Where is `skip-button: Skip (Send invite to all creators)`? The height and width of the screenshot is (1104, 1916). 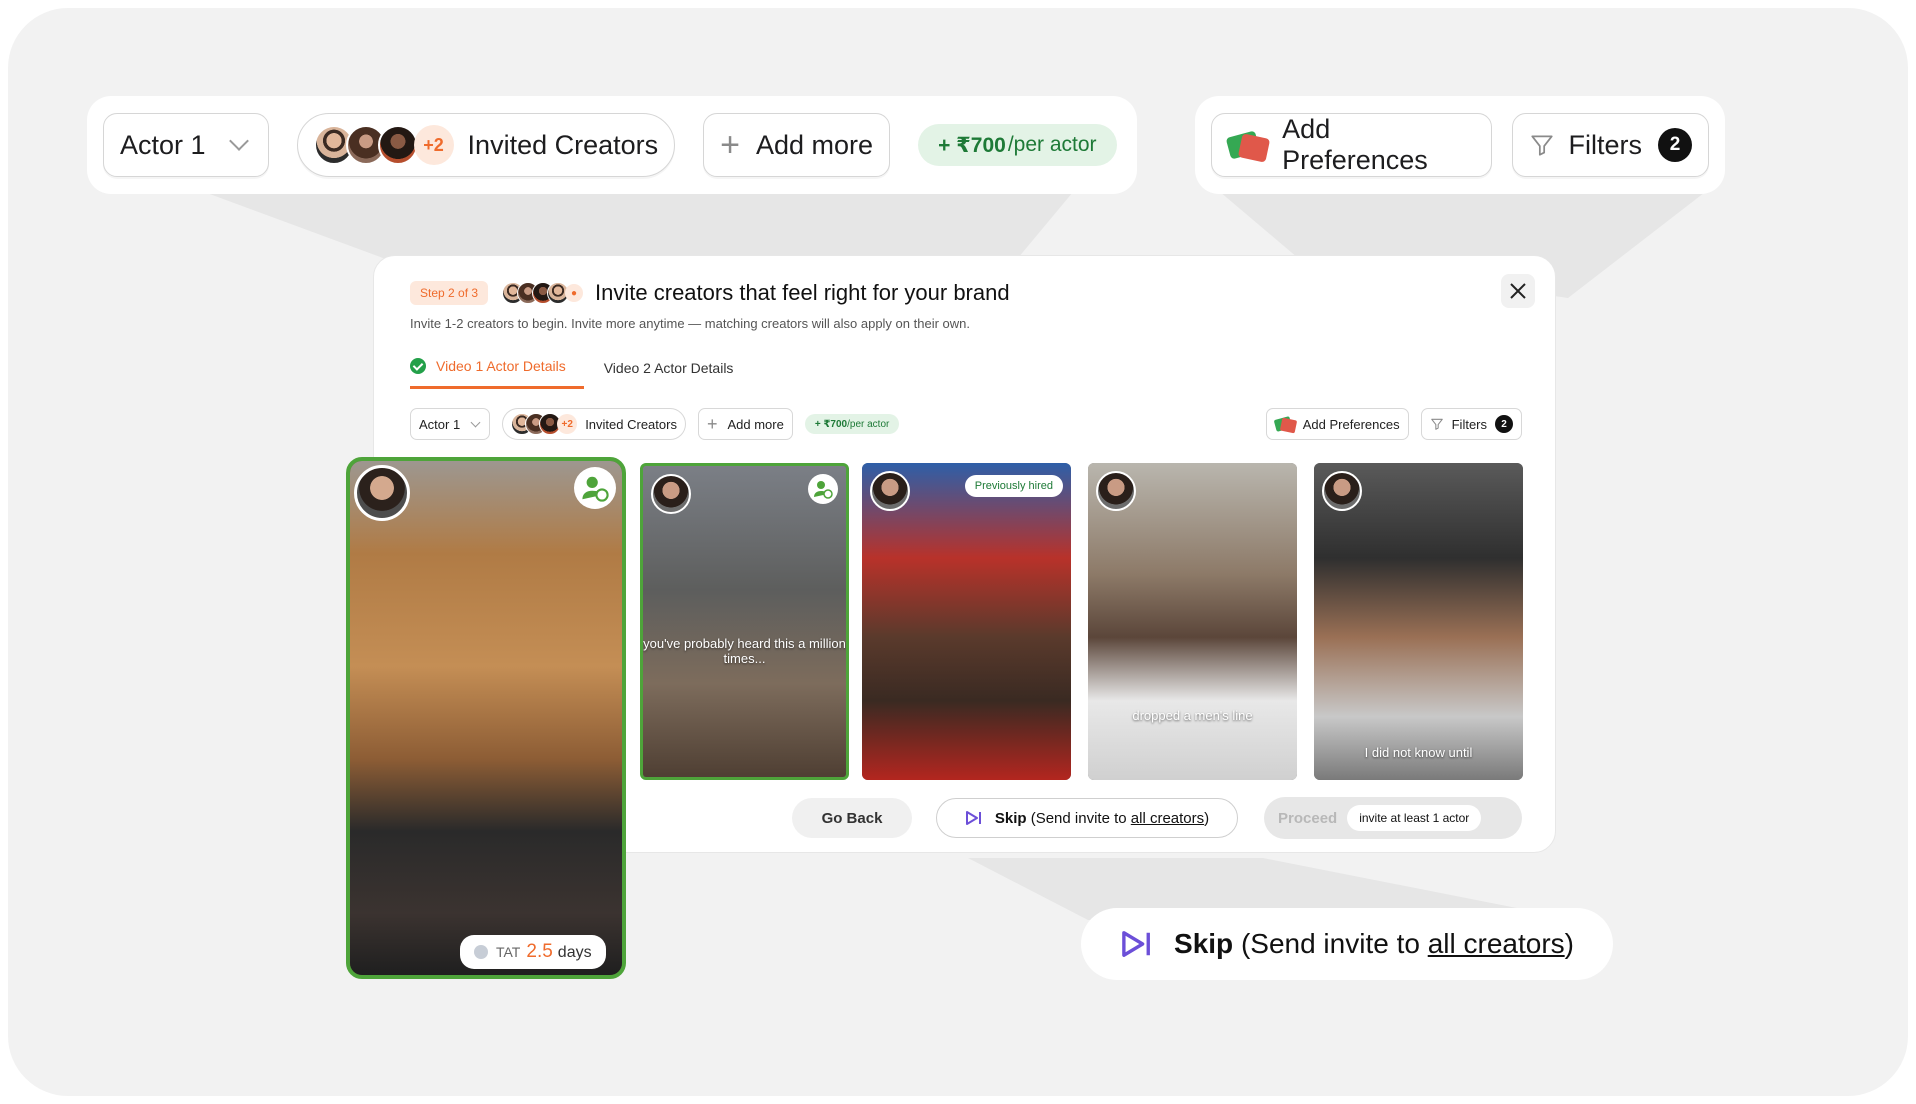 skip-button: Skip (Send invite to all creators) is located at coordinates (1087, 818).